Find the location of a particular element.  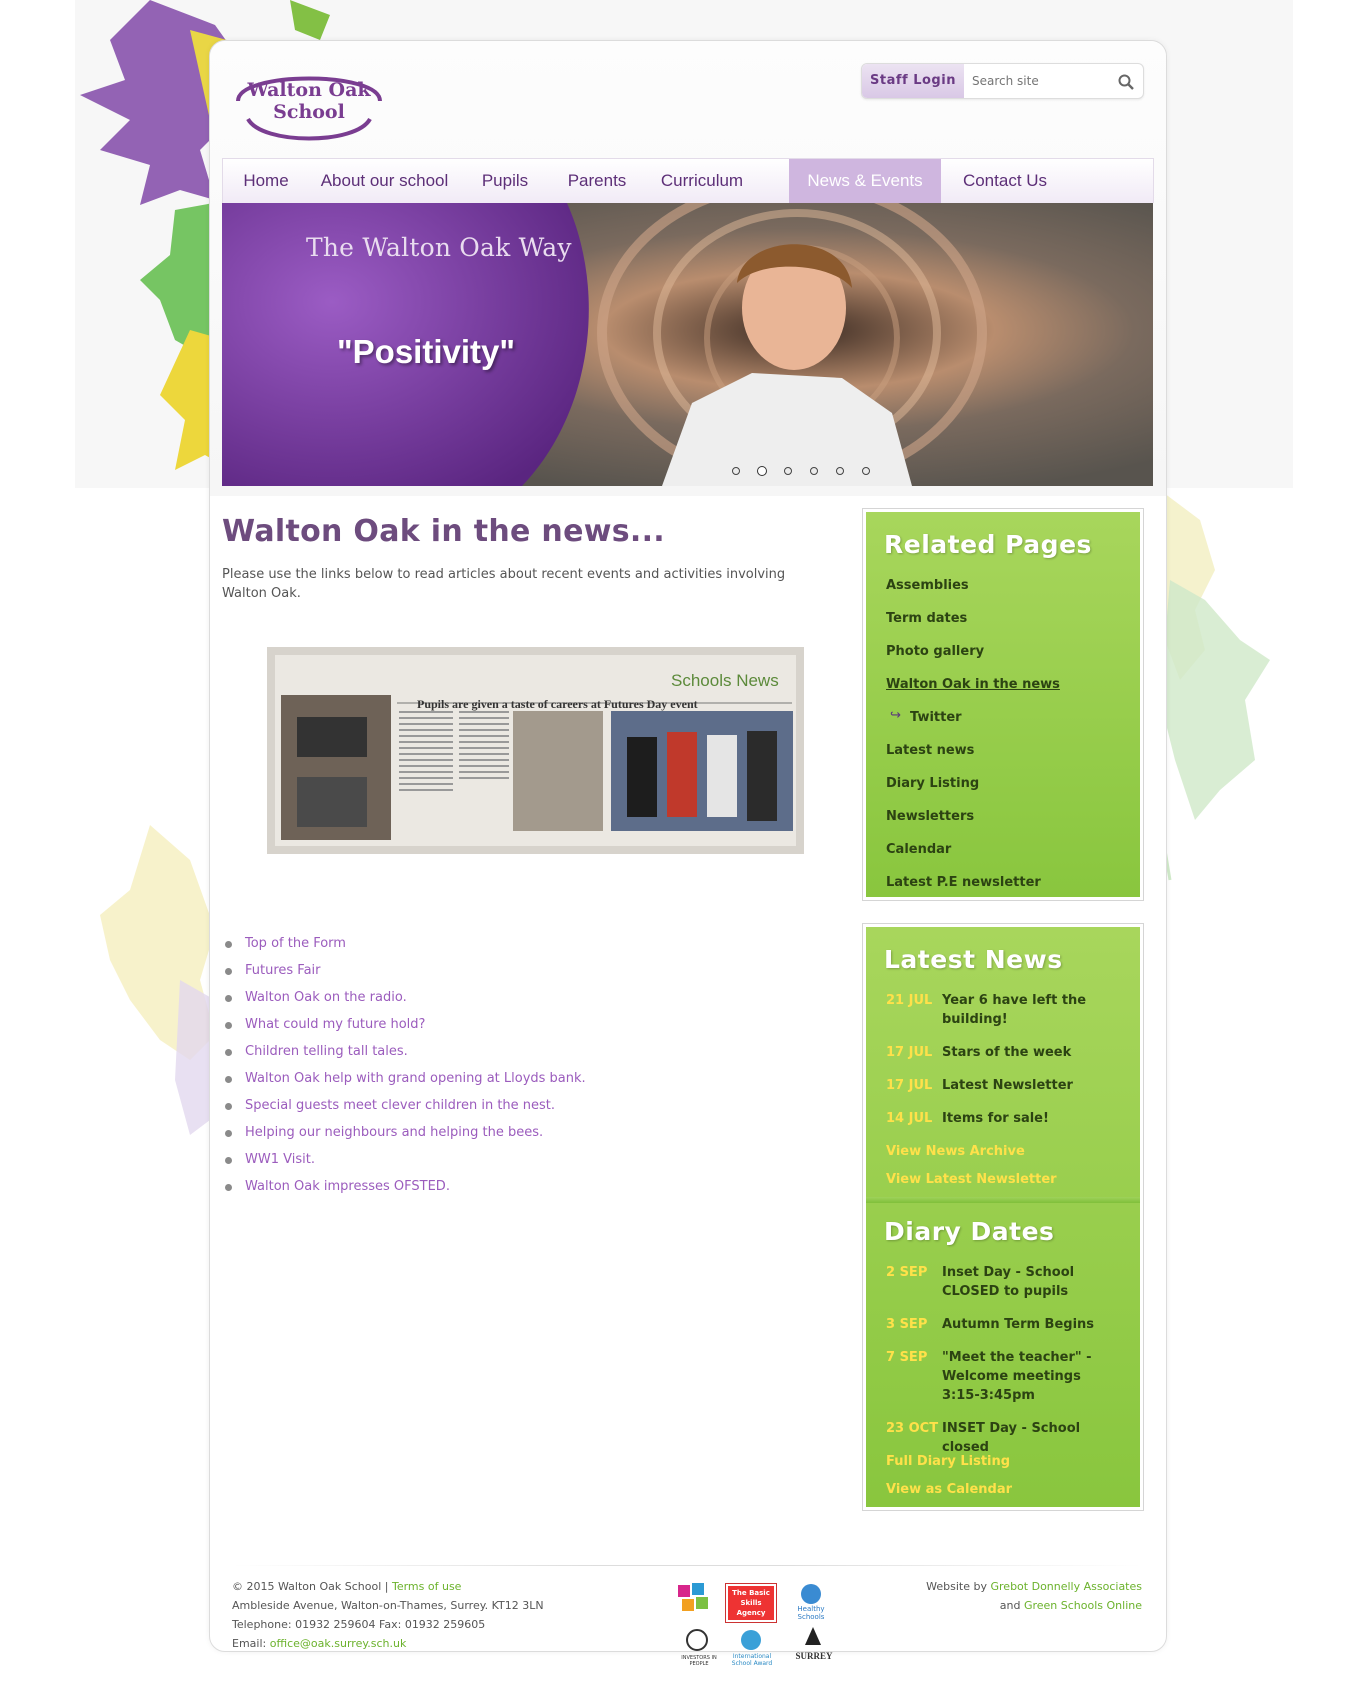

diary-item: INSET Day - School closed is located at coordinates (1032, 1438).